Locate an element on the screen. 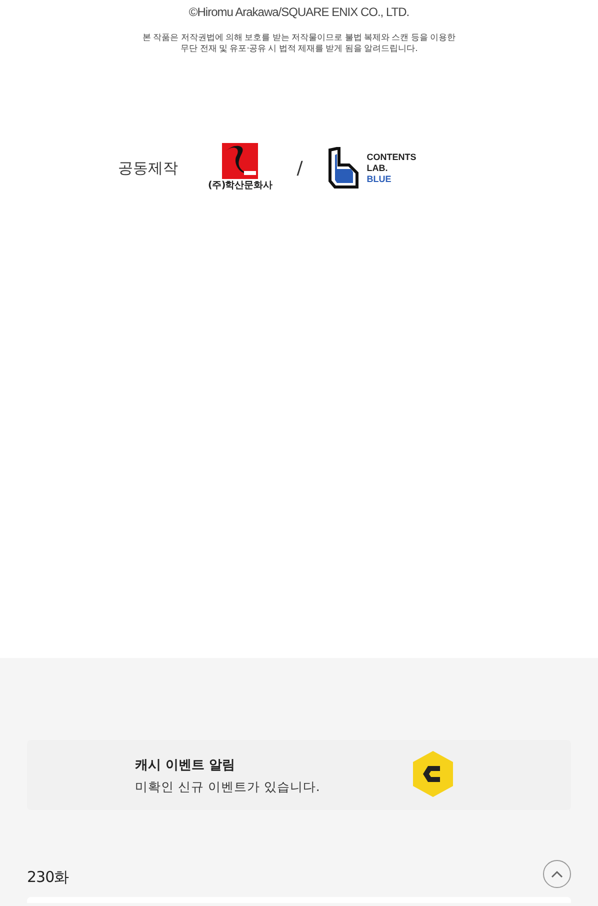 This screenshot has height=906, width=598. studio-name-text: LAB. is located at coordinates (377, 168).